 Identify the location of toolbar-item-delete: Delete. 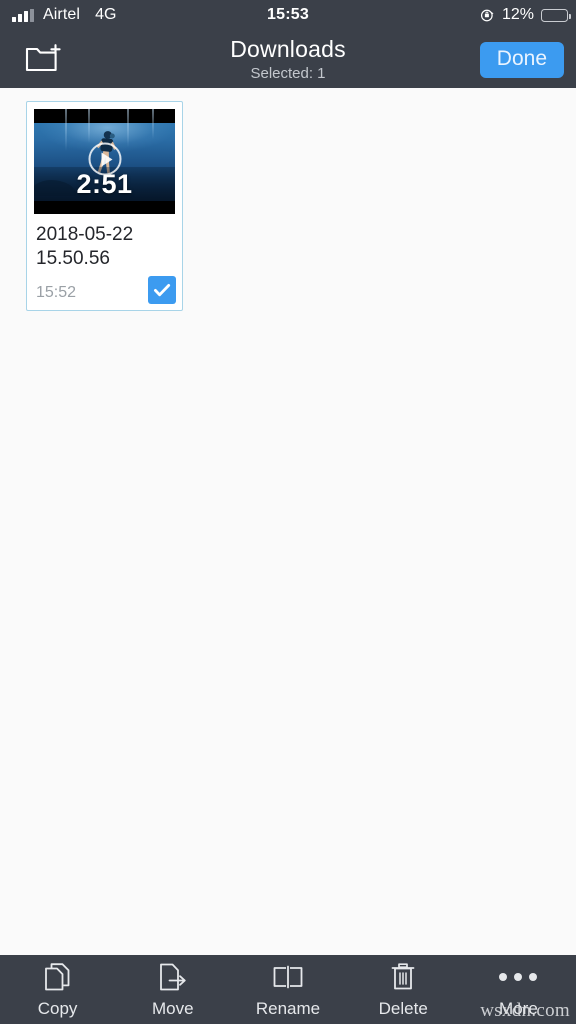
(403, 989).